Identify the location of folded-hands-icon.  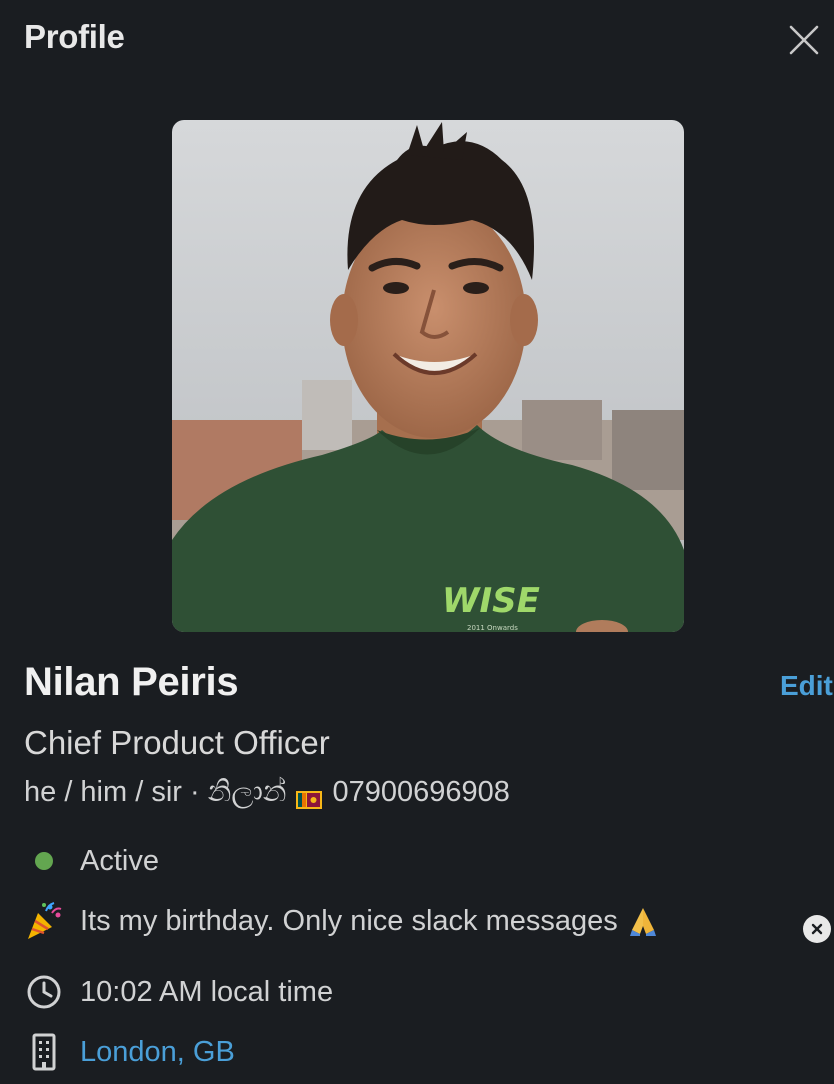
(643, 921).